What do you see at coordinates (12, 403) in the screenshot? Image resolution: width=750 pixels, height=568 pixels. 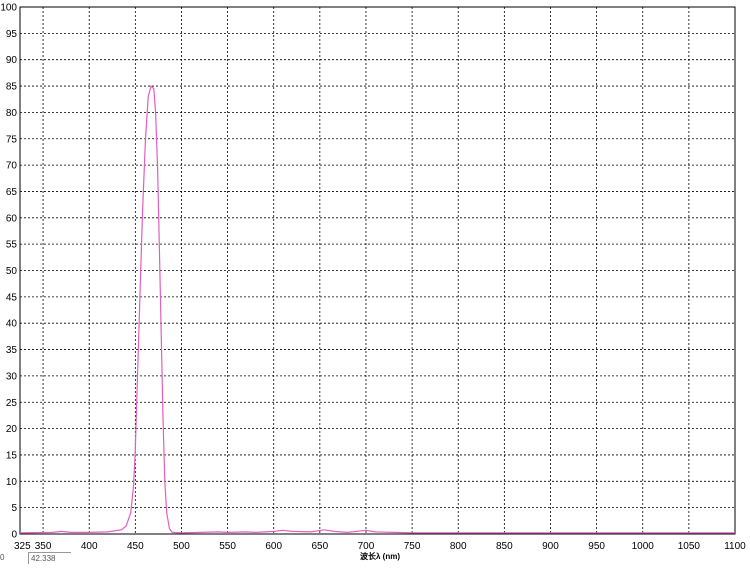 I see `y-tick-label: 25` at bounding box center [12, 403].